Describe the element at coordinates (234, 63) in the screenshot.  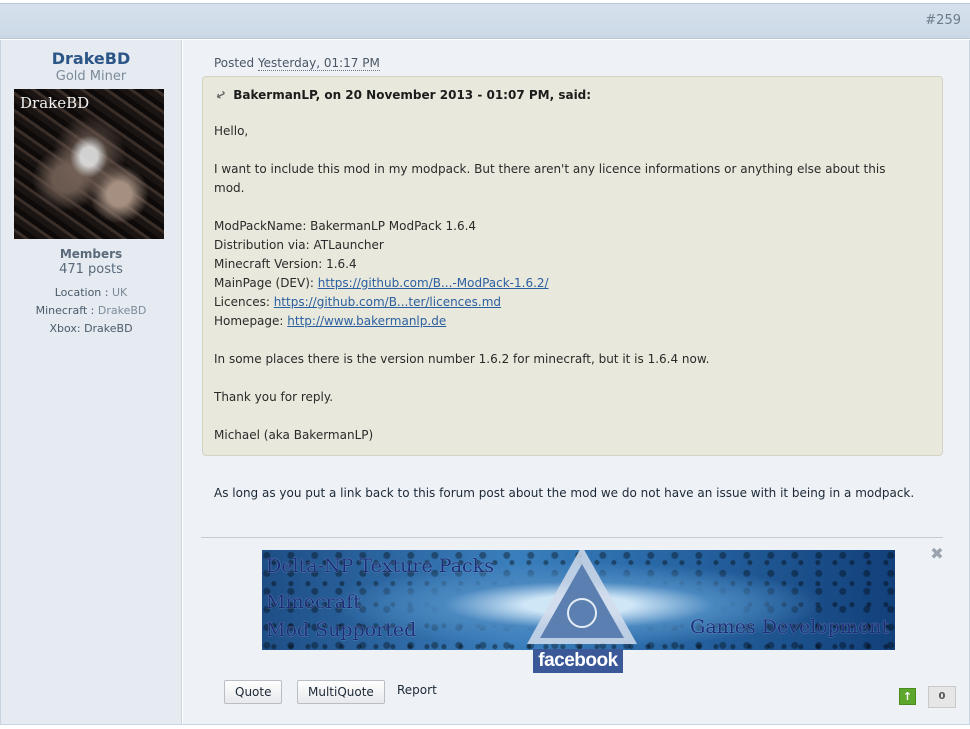
I see `posted-label: Posted` at that location.